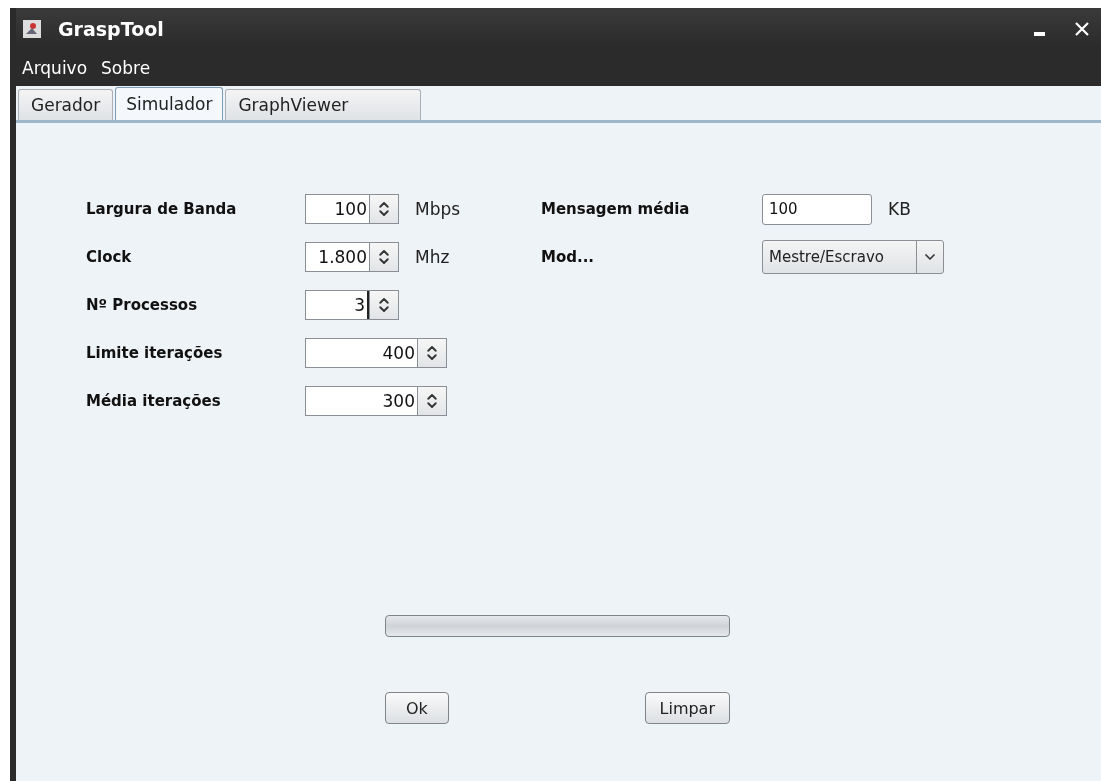  What do you see at coordinates (169, 103) in the screenshot?
I see `tab: Simulador` at bounding box center [169, 103].